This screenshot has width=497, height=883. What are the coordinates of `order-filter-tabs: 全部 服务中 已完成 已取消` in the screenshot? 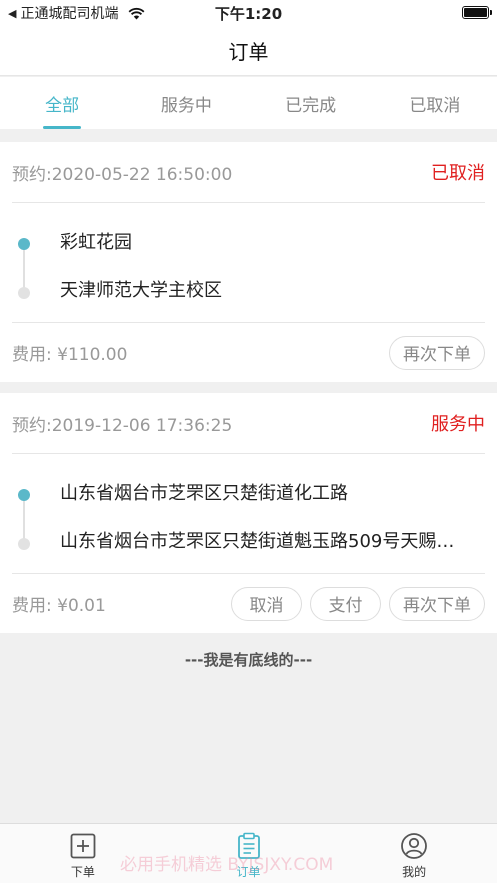 It's located at (248, 103).